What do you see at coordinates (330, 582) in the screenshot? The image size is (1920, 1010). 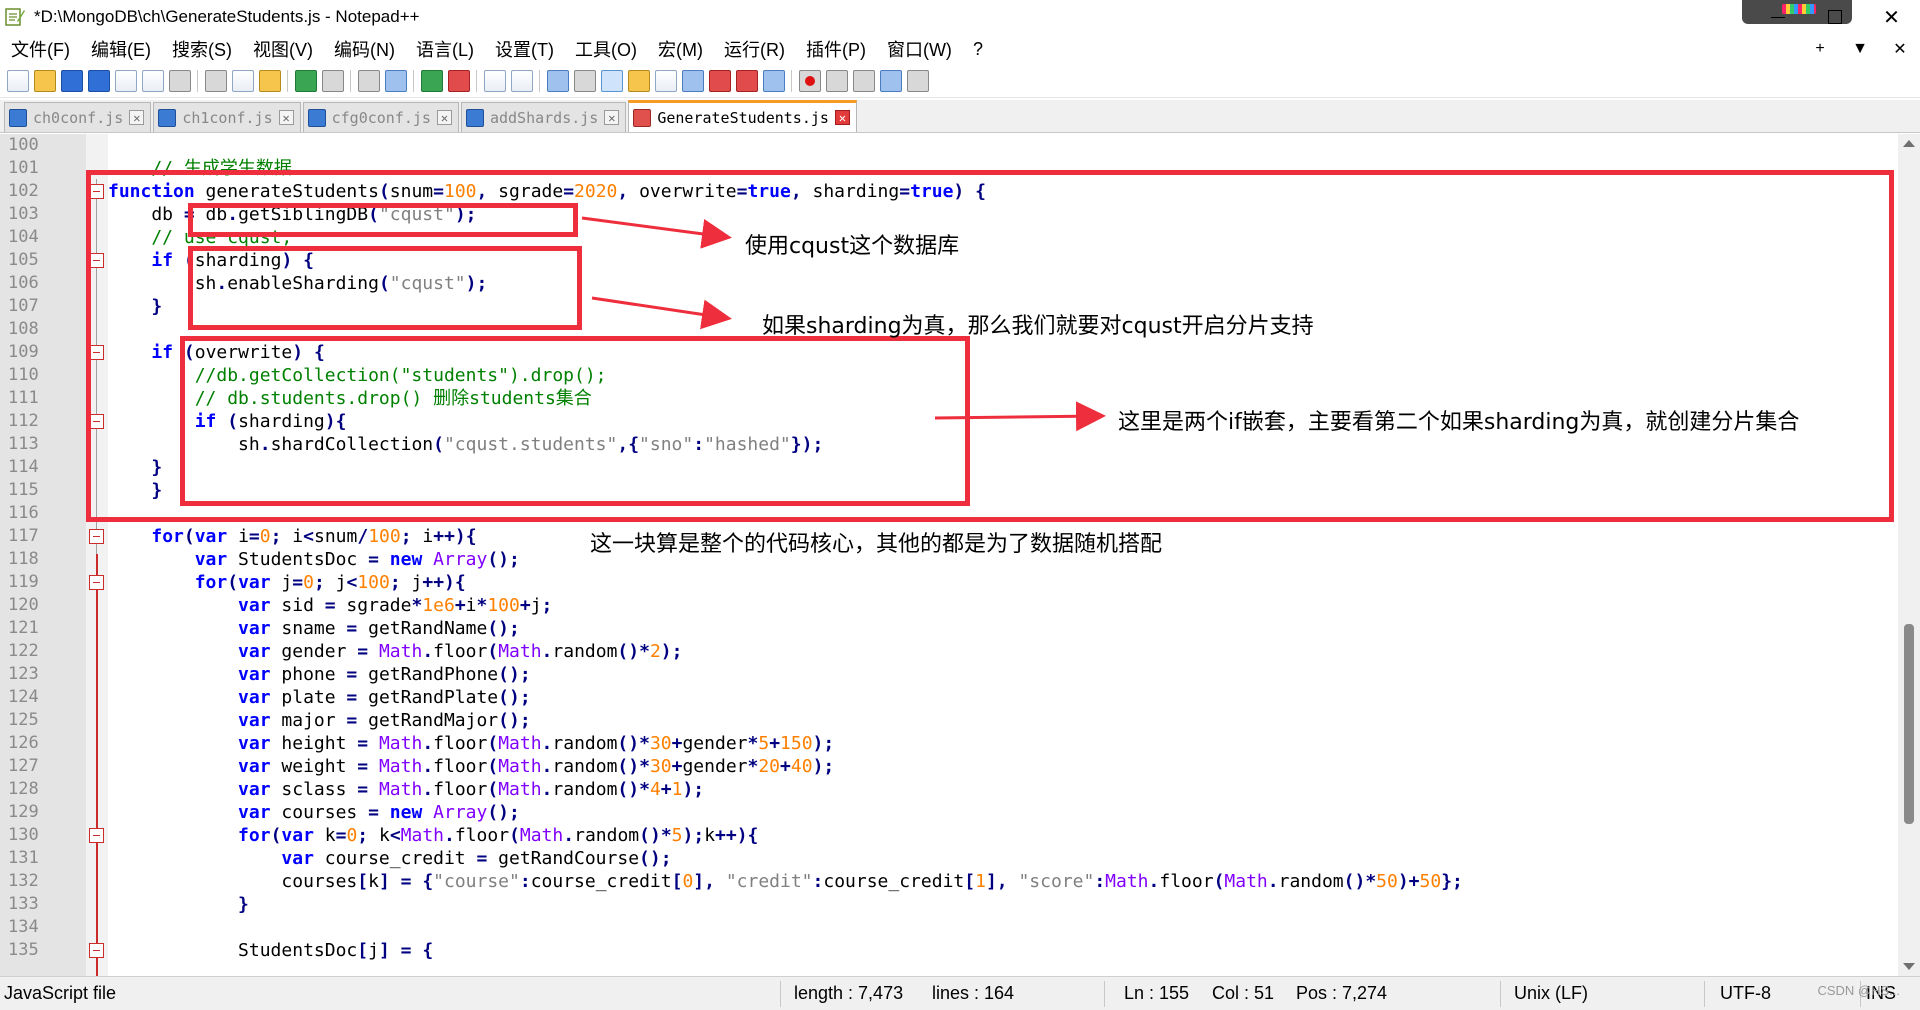 I see `code-line: for(var j=0; j<100; j++){` at bounding box center [330, 582].